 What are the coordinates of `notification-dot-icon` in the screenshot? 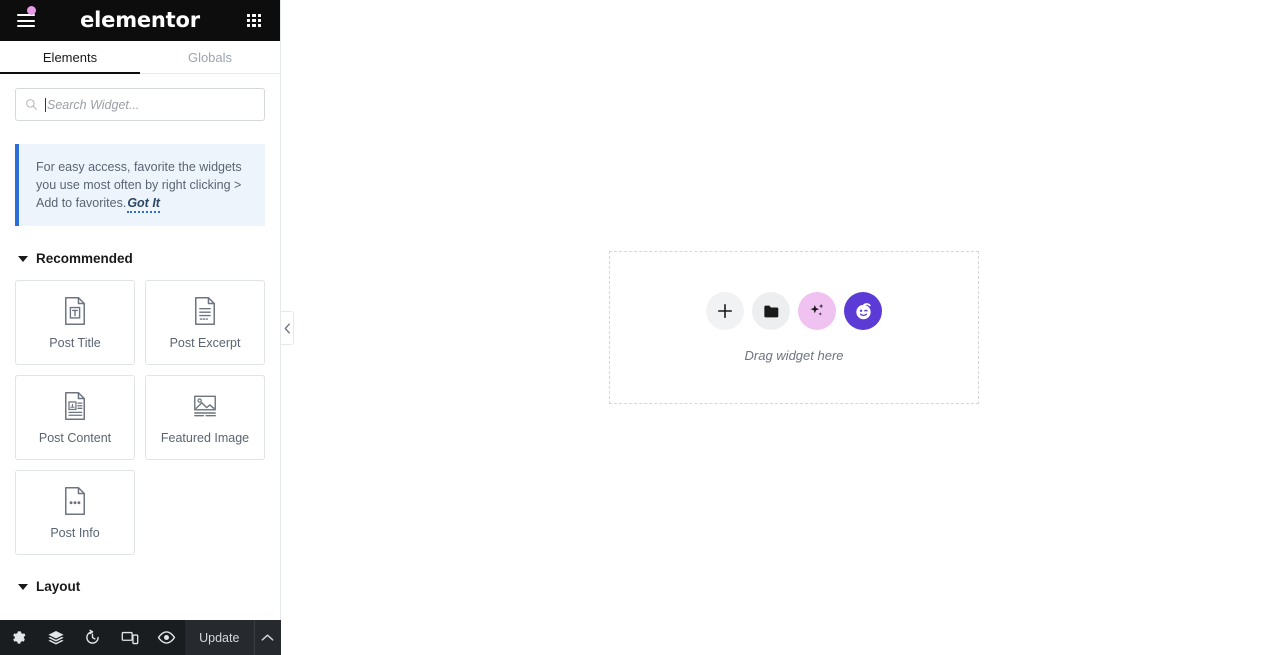 It's located at (31, 10).